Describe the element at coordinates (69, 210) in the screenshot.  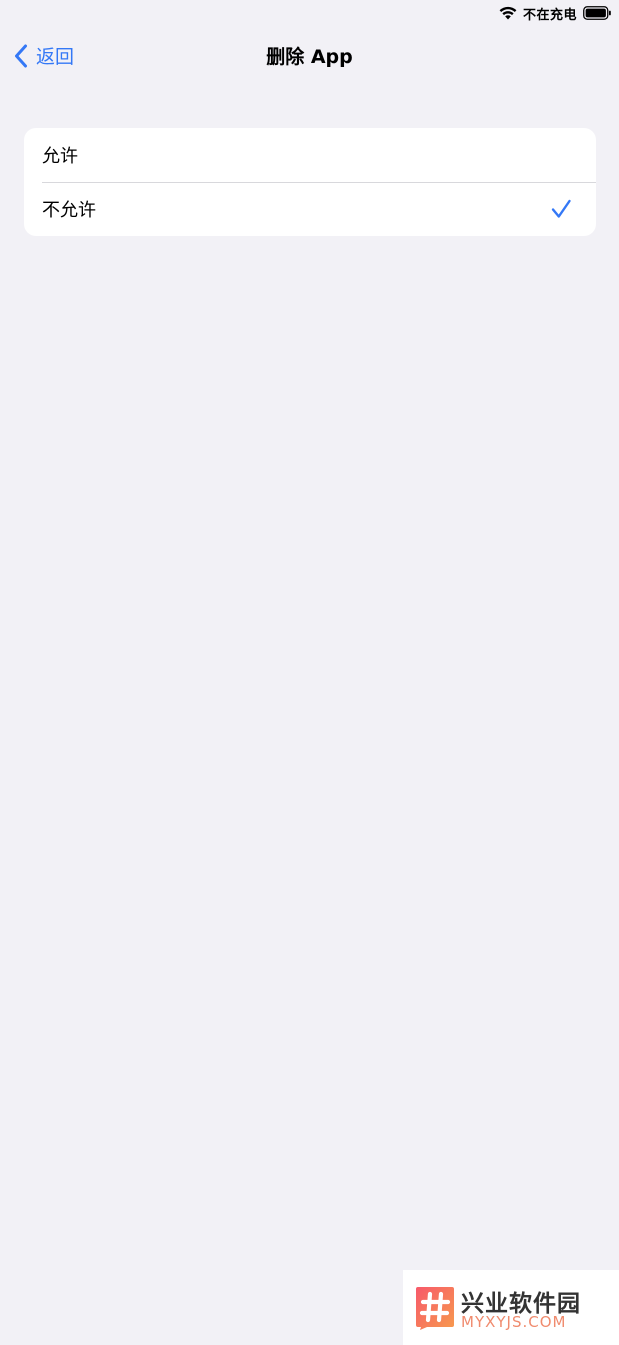
I see `option-label: 不允许` at that location.